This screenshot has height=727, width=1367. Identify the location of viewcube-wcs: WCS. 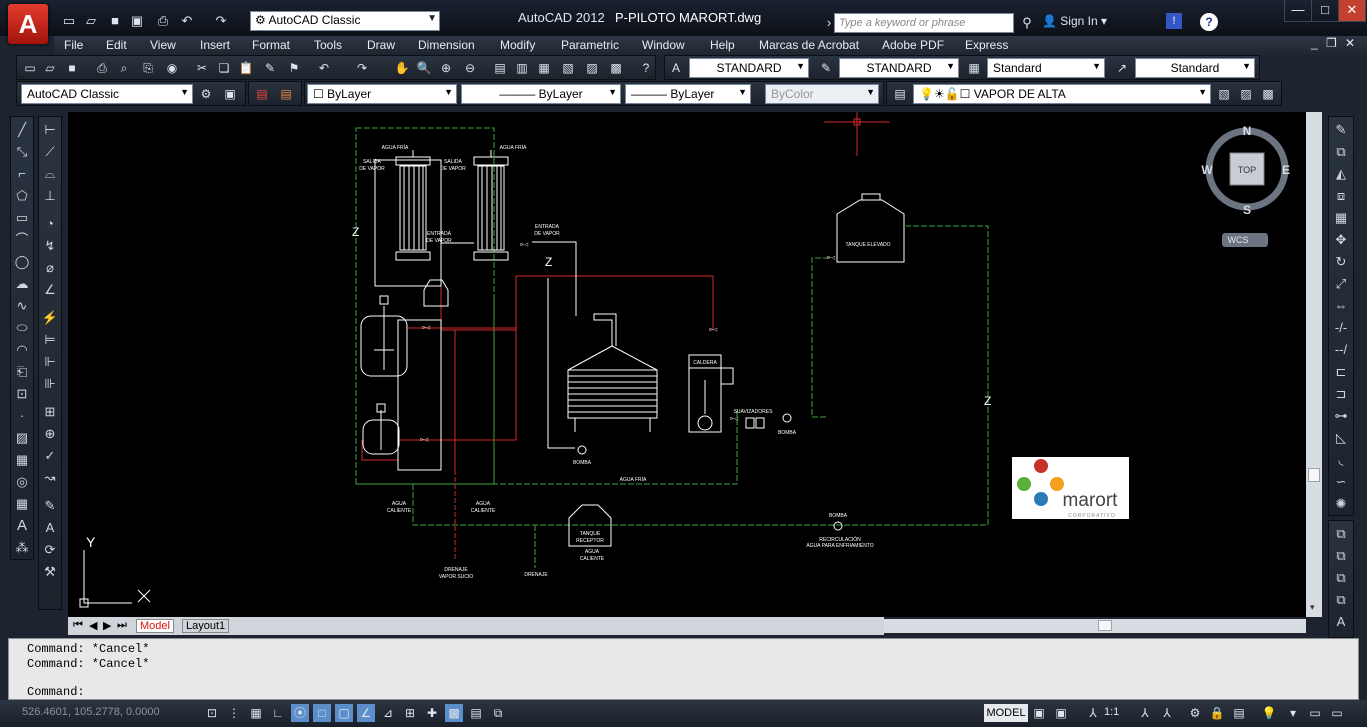
(1238, 240).